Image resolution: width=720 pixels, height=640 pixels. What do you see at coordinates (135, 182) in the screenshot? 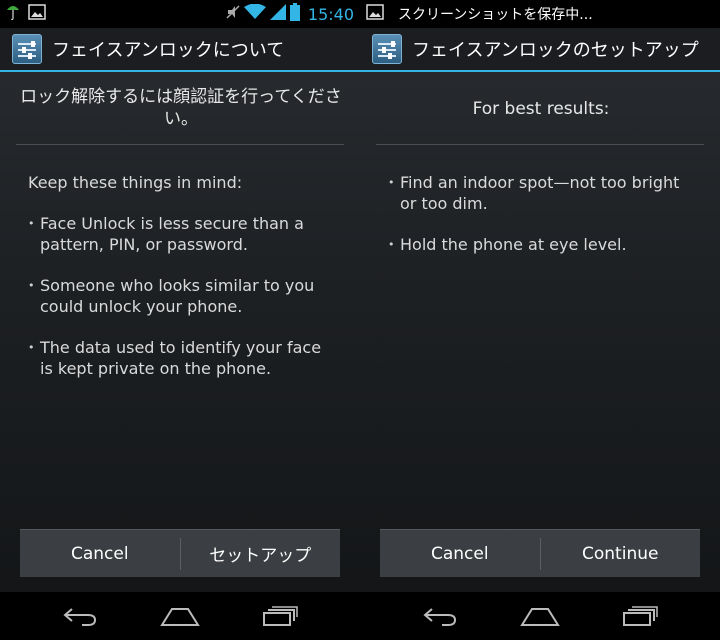
I see `intro-text: Keep these things in mind:` at bounding box center [135, 182].